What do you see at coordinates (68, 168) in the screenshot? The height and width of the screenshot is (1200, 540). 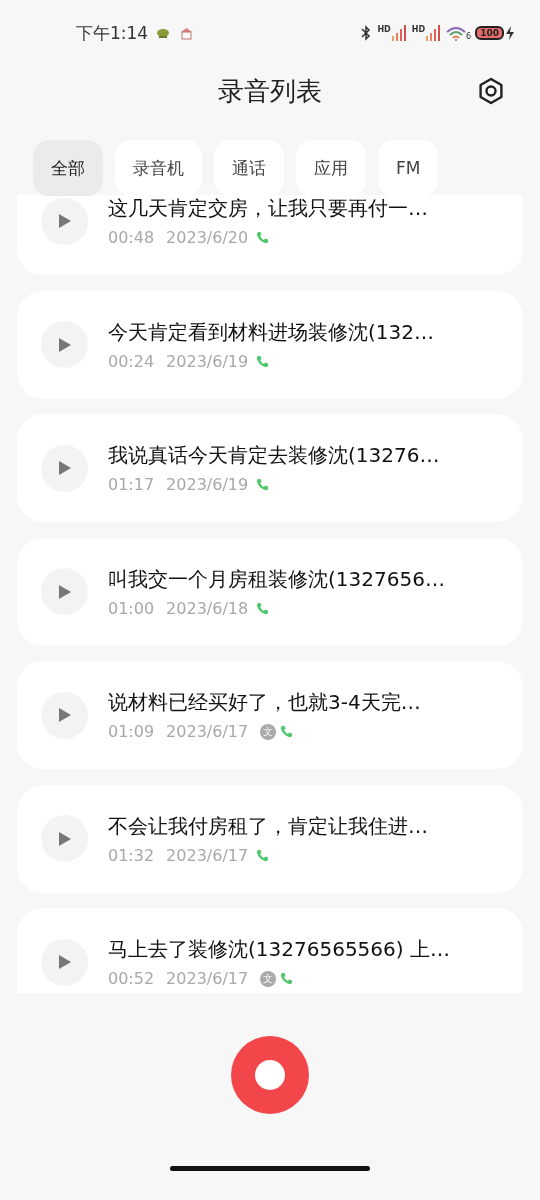 I see `filter-tab: 全部` at bounding box center [68, 168].